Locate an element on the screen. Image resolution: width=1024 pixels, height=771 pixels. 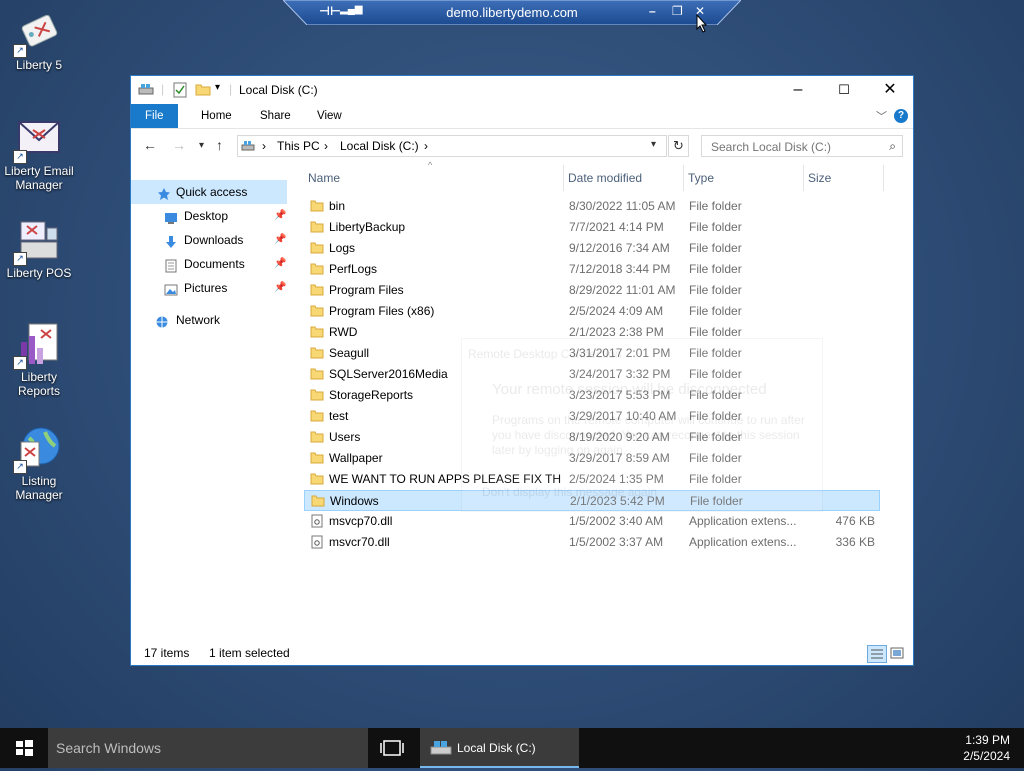
file-row: PerfLogs 7/12/2018 3:44 PM File folder is located at coordinates (592, 269).